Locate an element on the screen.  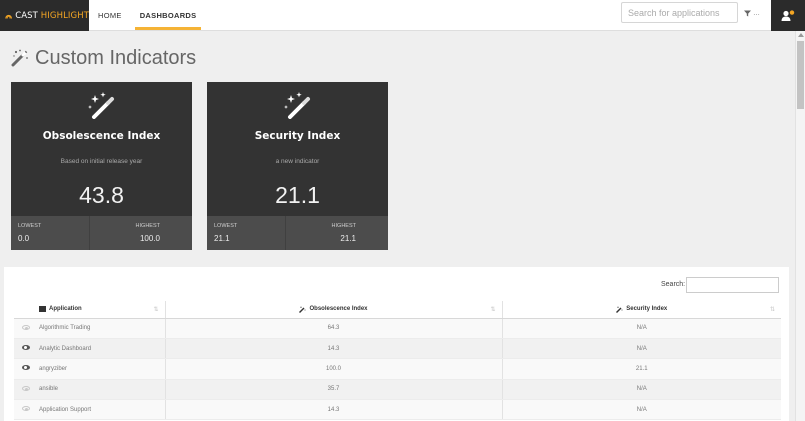
user-menu-button is located at coordinates (788, 15).